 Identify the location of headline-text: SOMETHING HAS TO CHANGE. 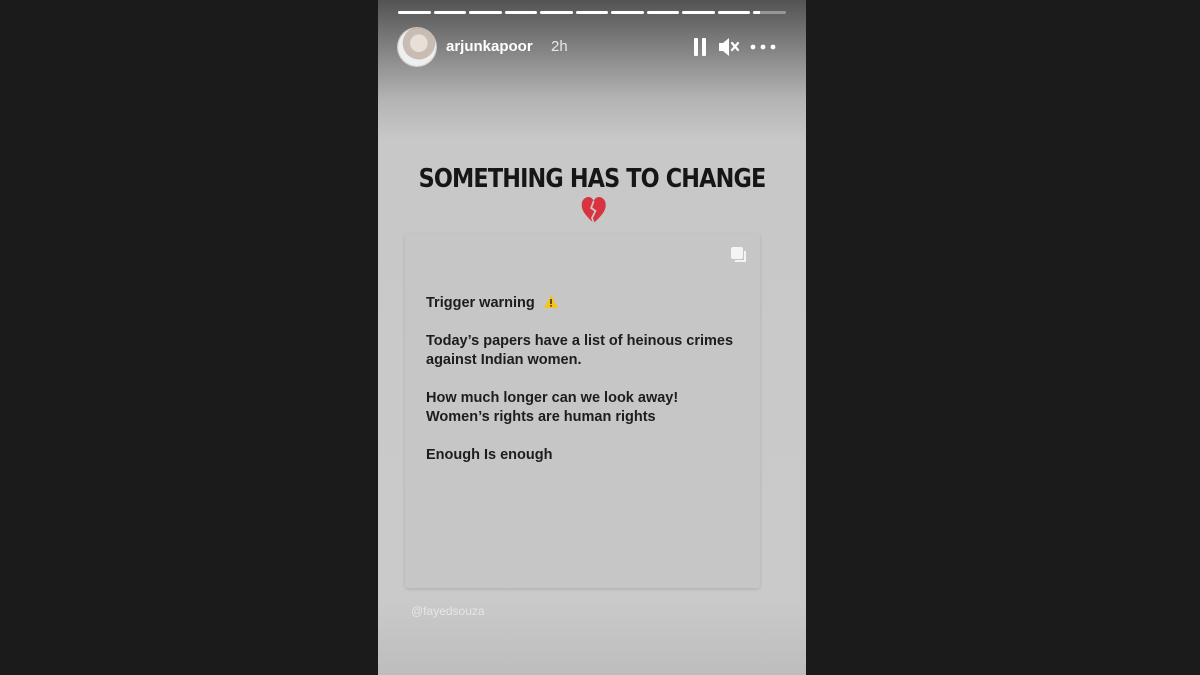
(592, 179).